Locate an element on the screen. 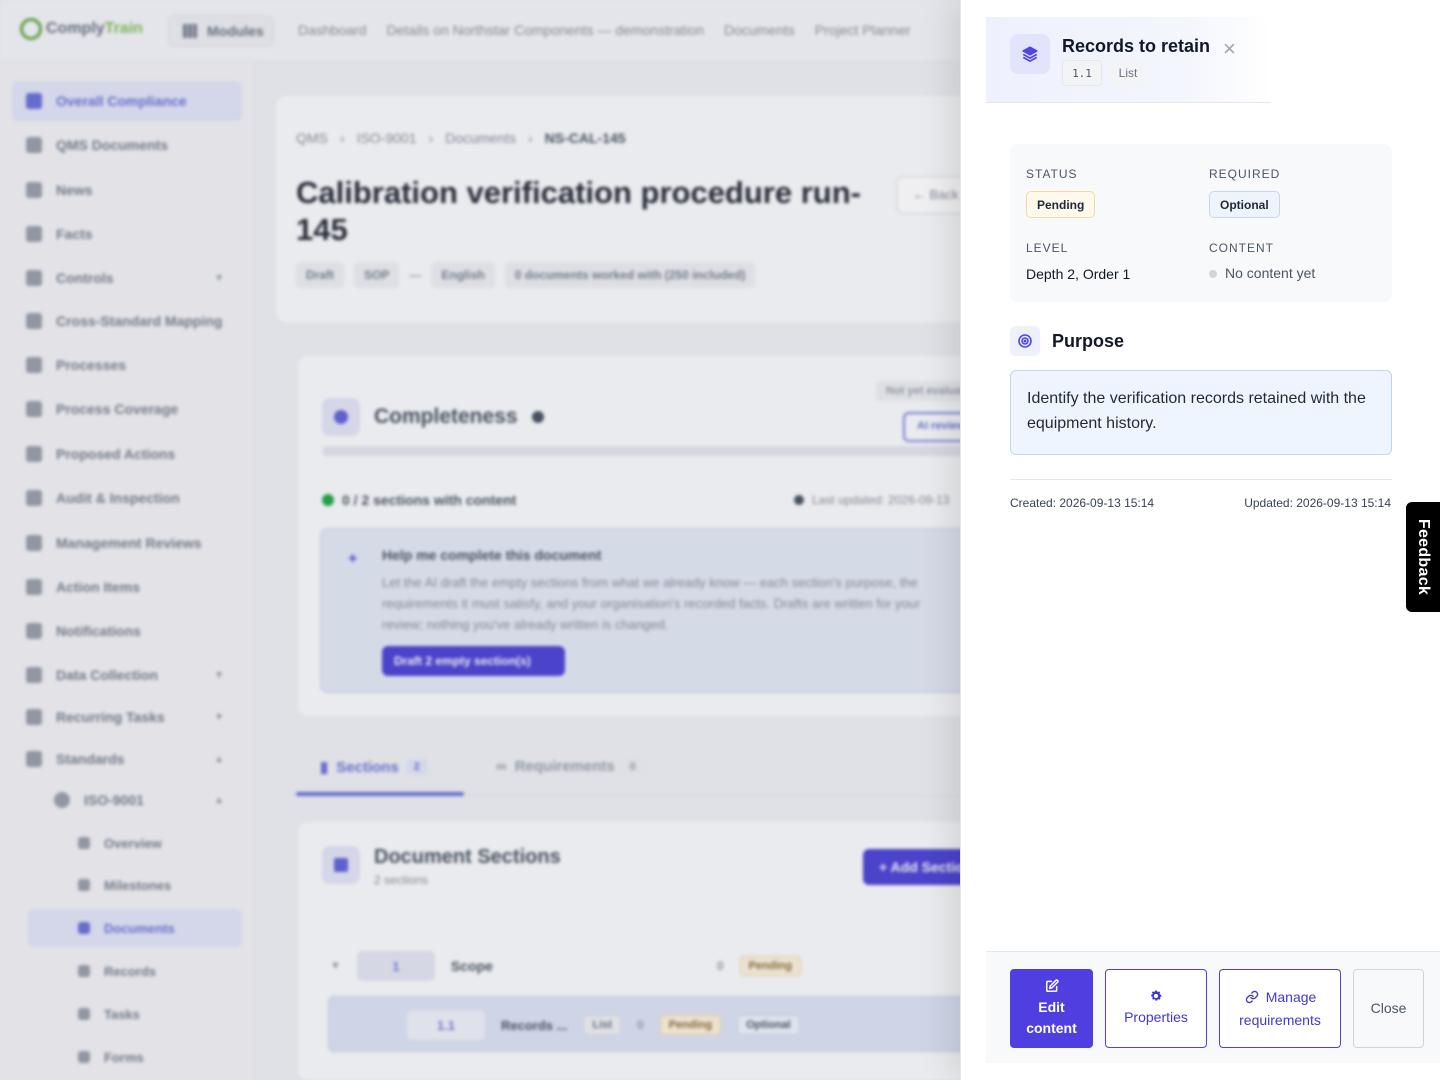 The image size is (1440, 1080). gear-icon is located at coordinates (1156, 997).